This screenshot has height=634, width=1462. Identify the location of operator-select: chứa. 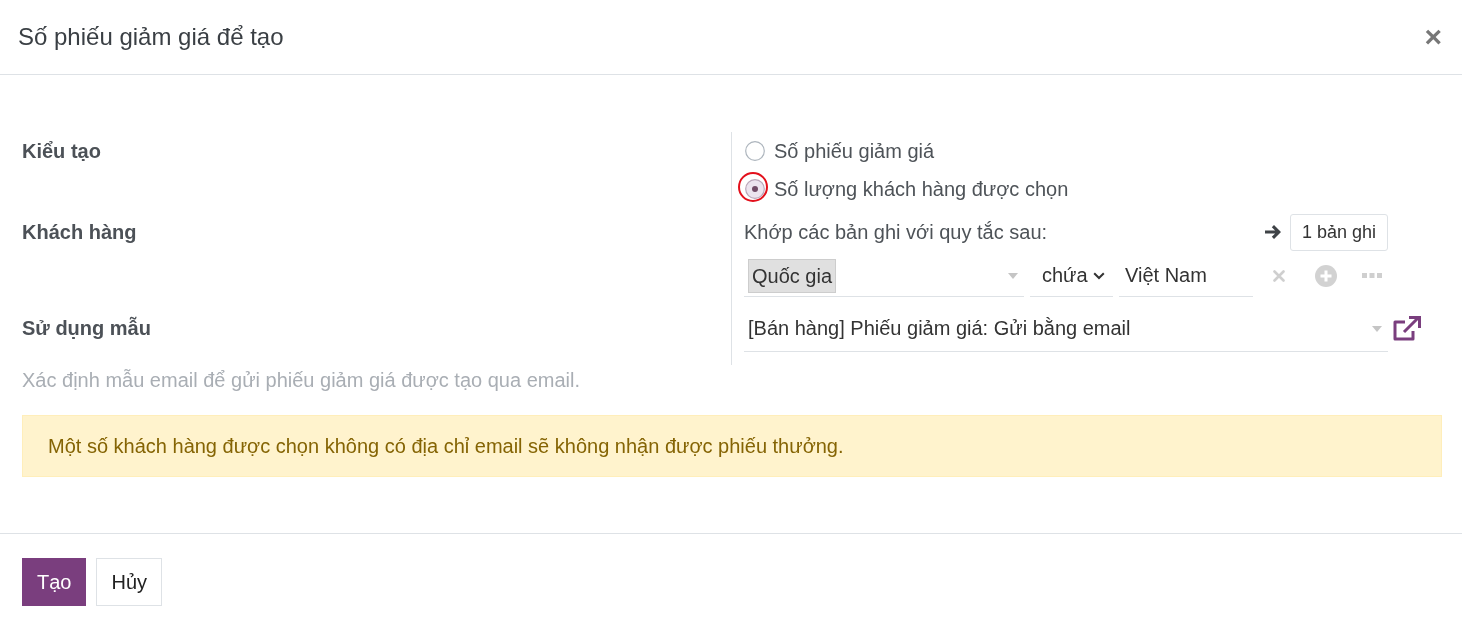
(1071, 276).